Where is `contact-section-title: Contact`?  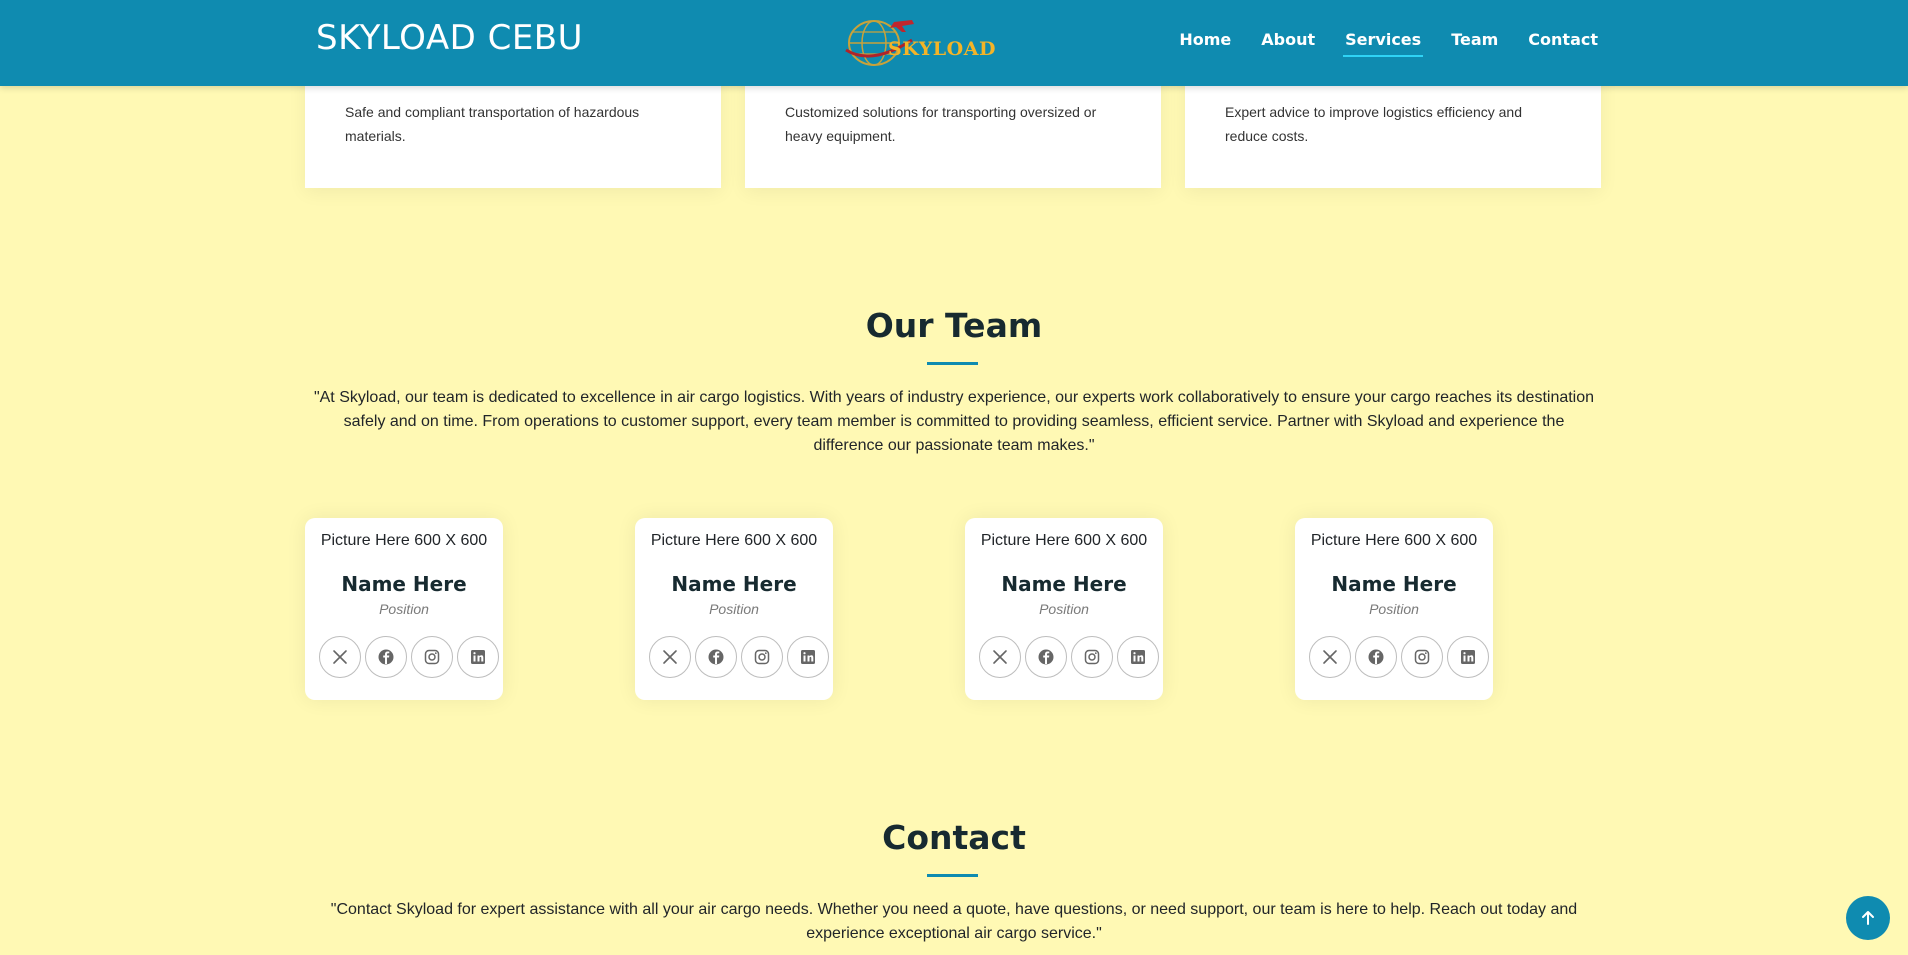 contact-section-title: Contact is located at coordinates (954, 837).